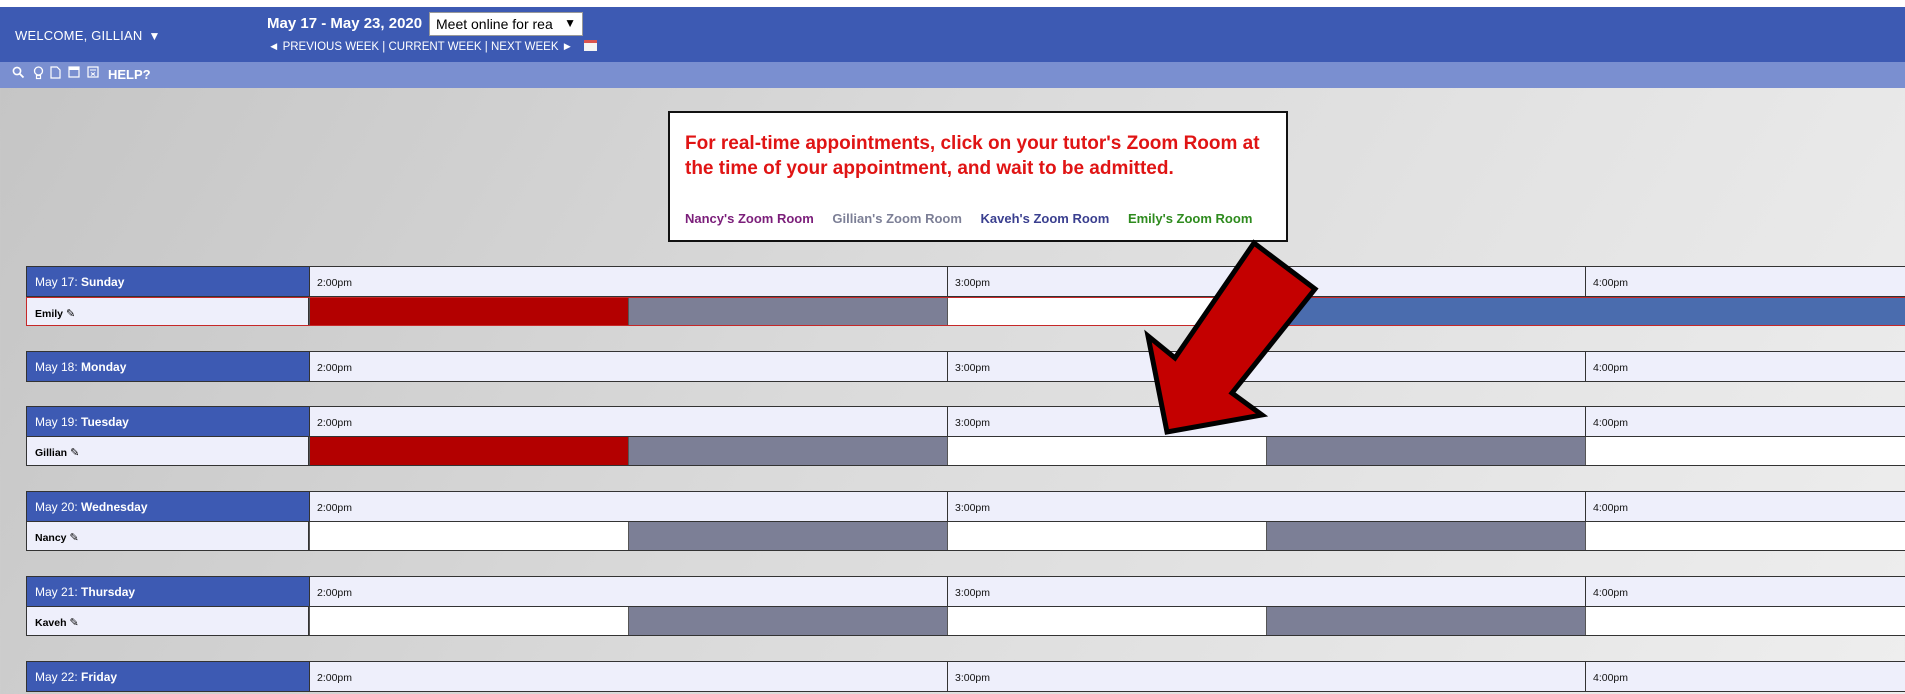 Image resolution: width=1905 pixels, height=694 pixels. I want to click on tutor-name: Gillian, so click(51, 453).